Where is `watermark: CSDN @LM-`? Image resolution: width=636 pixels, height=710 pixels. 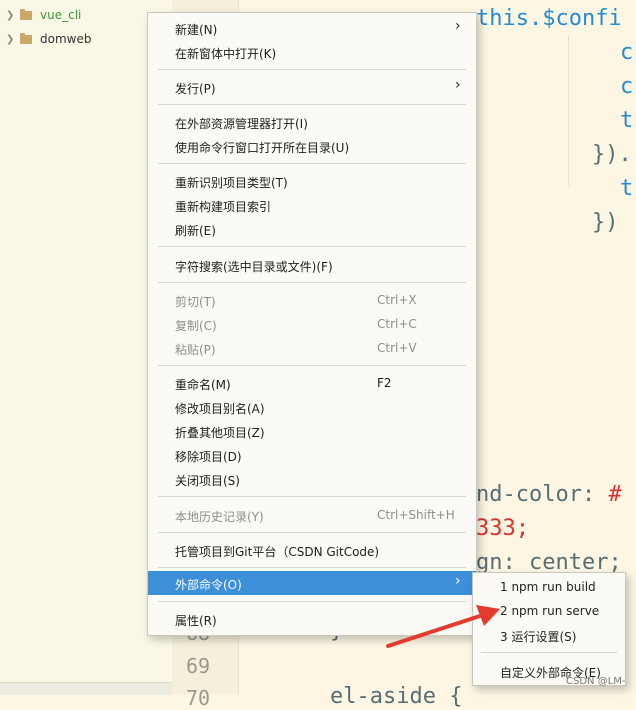 watermark: CSDN @LM- is located at coordinates (596, 681).